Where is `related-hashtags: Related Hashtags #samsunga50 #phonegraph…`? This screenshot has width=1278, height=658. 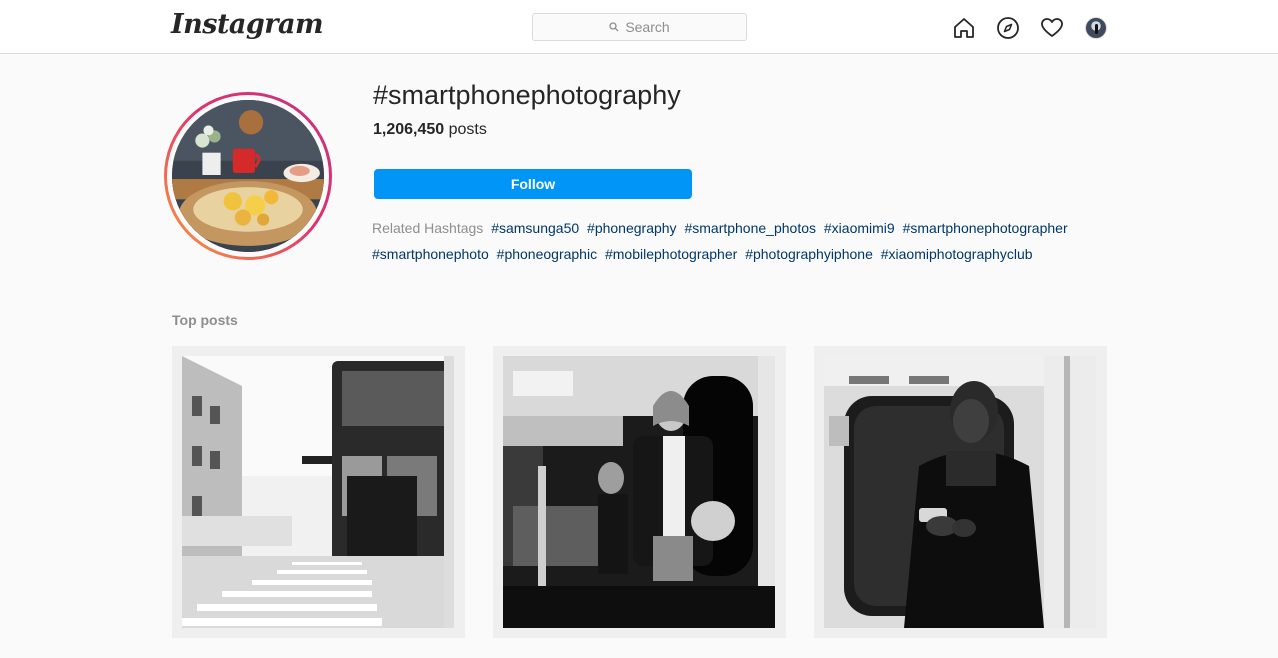
related-hashtags: Related Hashtags #samsunga50 #phonegraph… is located at coordinates (742, 241).